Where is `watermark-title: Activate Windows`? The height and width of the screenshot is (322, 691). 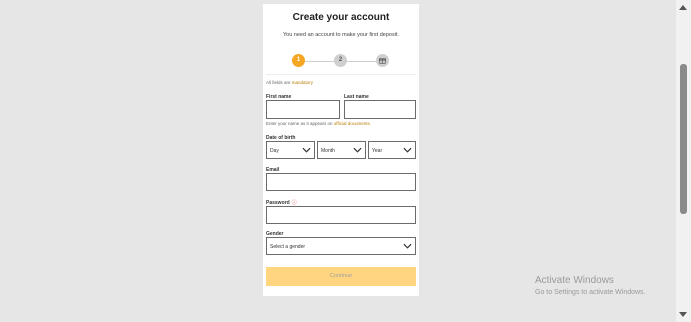 watermark-title: Activate Windows is located at coordinates (574, 280).